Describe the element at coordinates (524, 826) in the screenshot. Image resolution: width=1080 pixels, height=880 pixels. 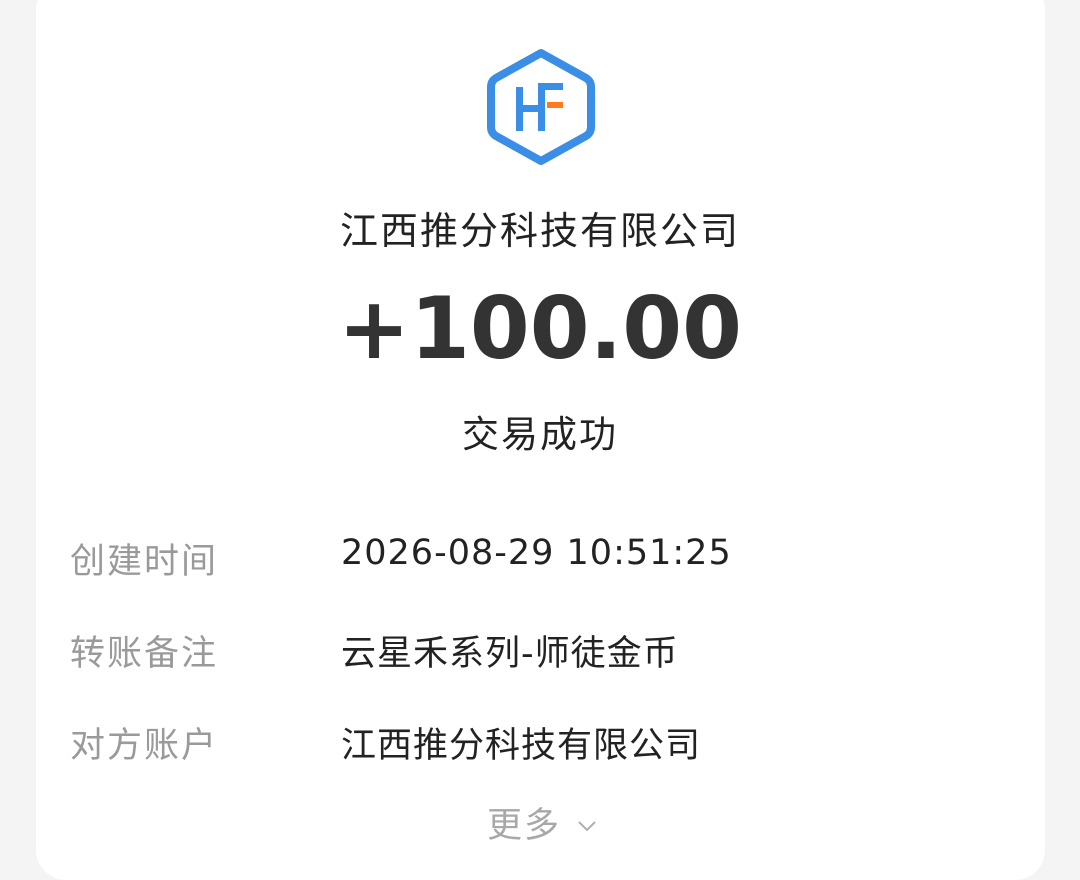
I see `more-label: 更多` at that location.